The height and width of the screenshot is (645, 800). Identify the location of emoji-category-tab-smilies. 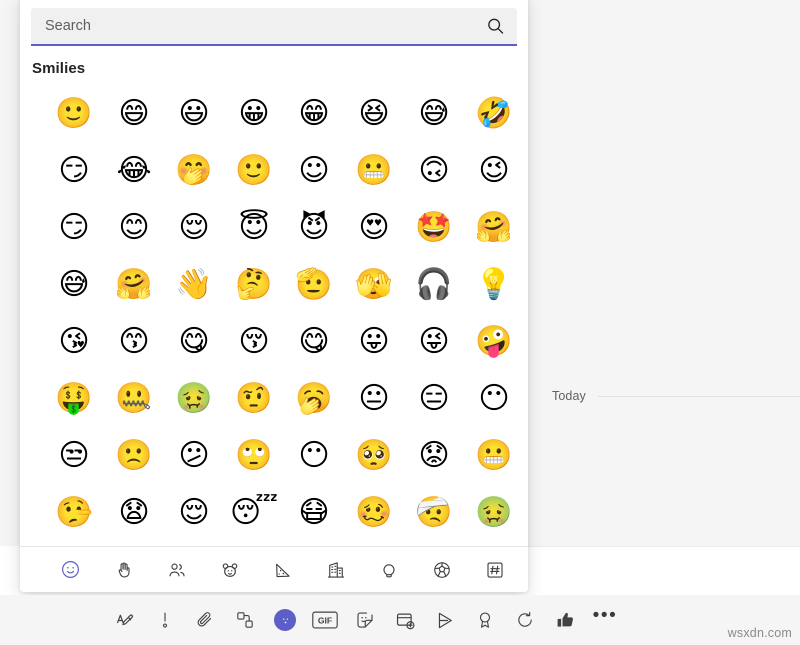
(70, 570).